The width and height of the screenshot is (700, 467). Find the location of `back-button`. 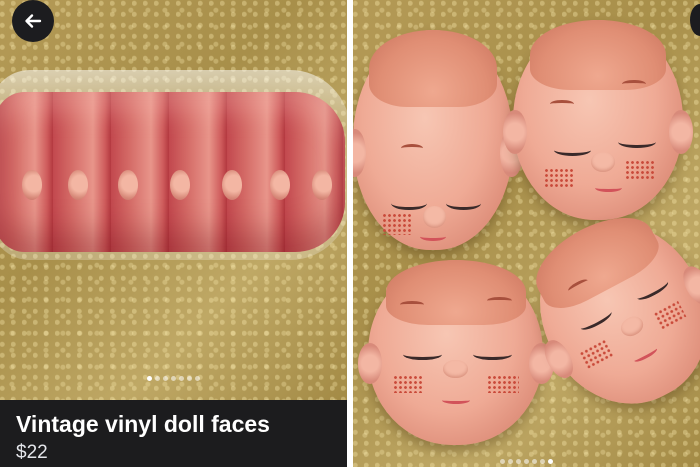

back-button is located at coordinates (33, 21).